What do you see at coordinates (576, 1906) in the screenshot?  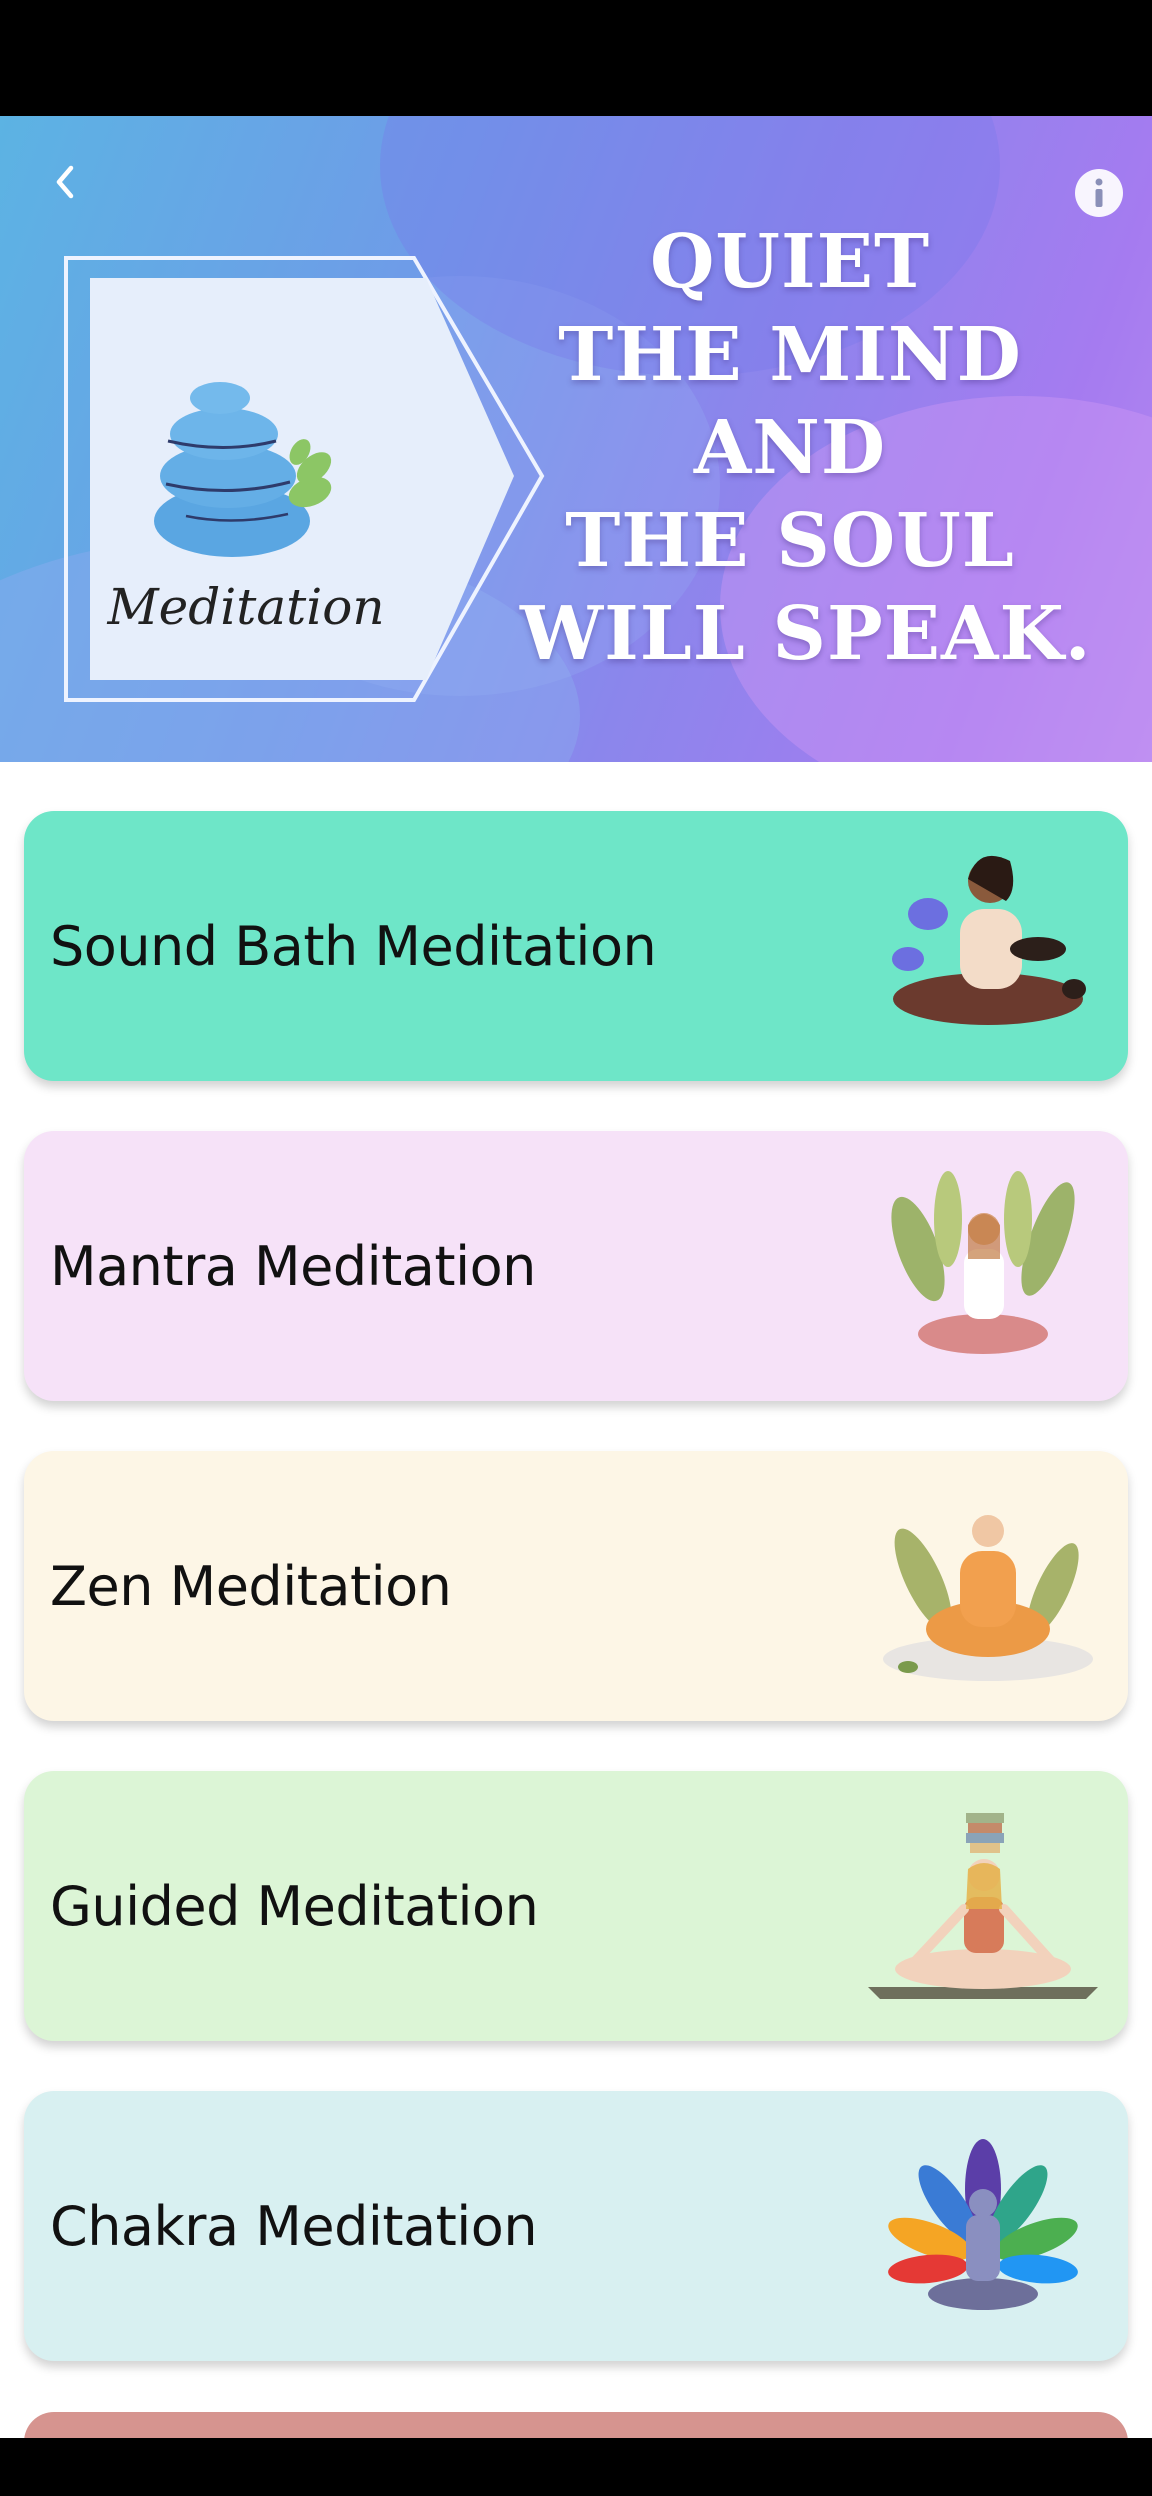 I see `card-guided-meditation: Guided Meditation` at bounding box center [576, 1906].